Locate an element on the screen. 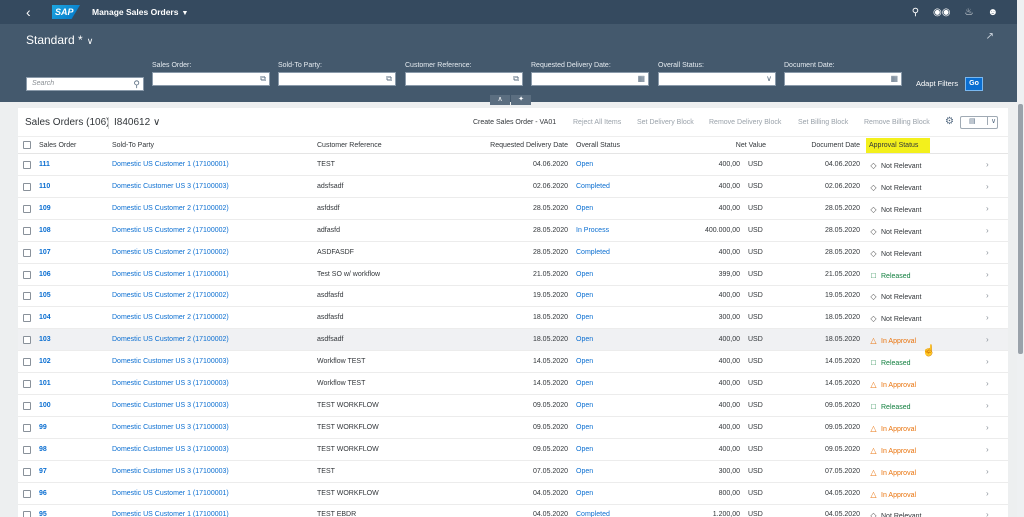 Image resolution: width=1024 pixels, height=517 pixels. page-scrollbar is located at coordinates (1020, 258).